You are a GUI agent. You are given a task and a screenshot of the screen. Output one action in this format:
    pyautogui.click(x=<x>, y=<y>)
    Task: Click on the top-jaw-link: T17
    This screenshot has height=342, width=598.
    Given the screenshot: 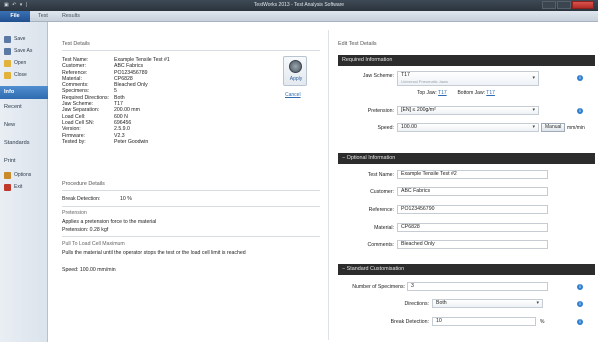 What is the action you would take?
    pyautogui.click(x=442, y=93)
    